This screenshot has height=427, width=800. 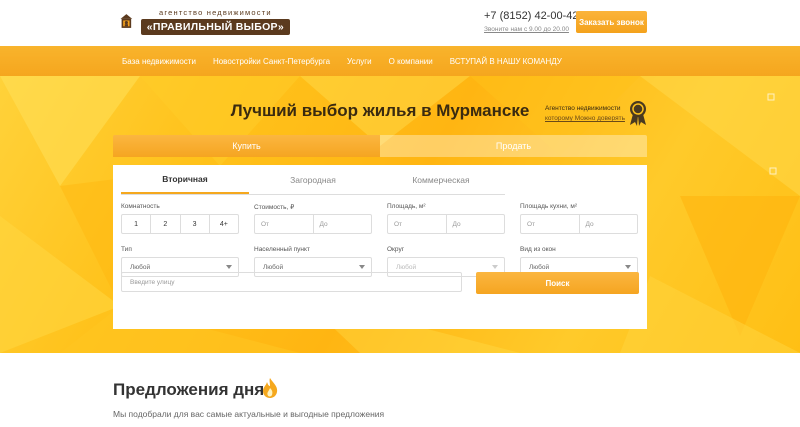 I want to click on rooms-selector: 1 2 3 4+, so click(x=180, y=224).